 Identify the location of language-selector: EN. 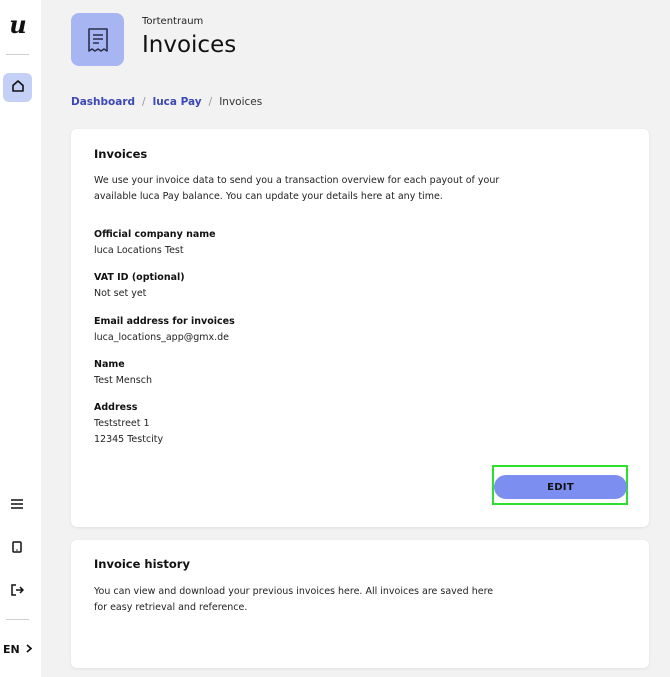
(17, 649).